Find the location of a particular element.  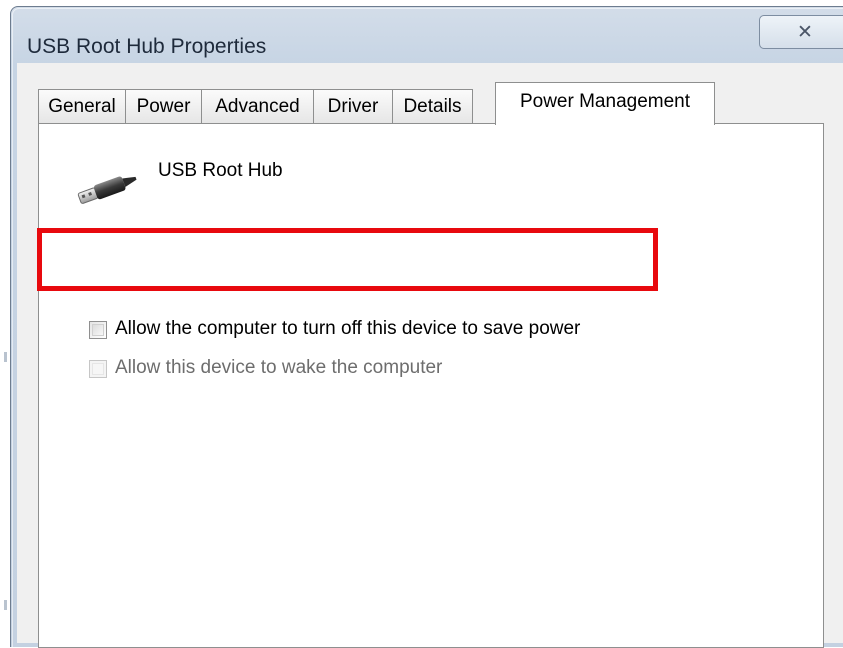

close-icon: ✕ is located at coordinates (805, 32).